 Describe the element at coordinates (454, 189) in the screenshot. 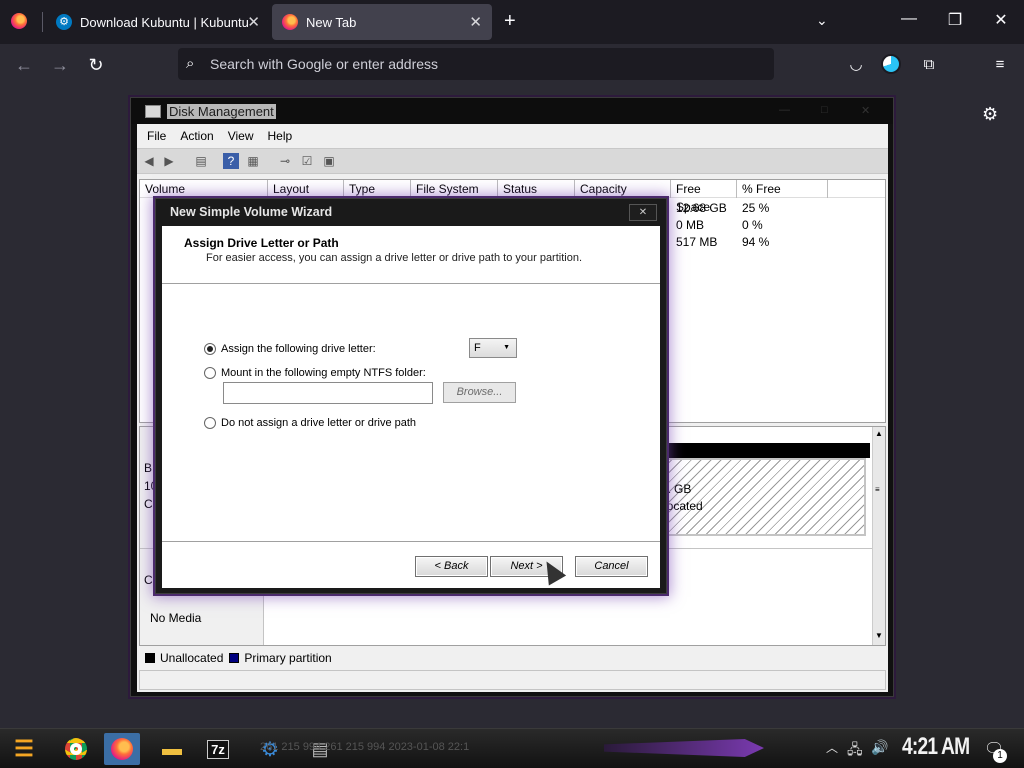

I see `column-file-system: File System` at that location.